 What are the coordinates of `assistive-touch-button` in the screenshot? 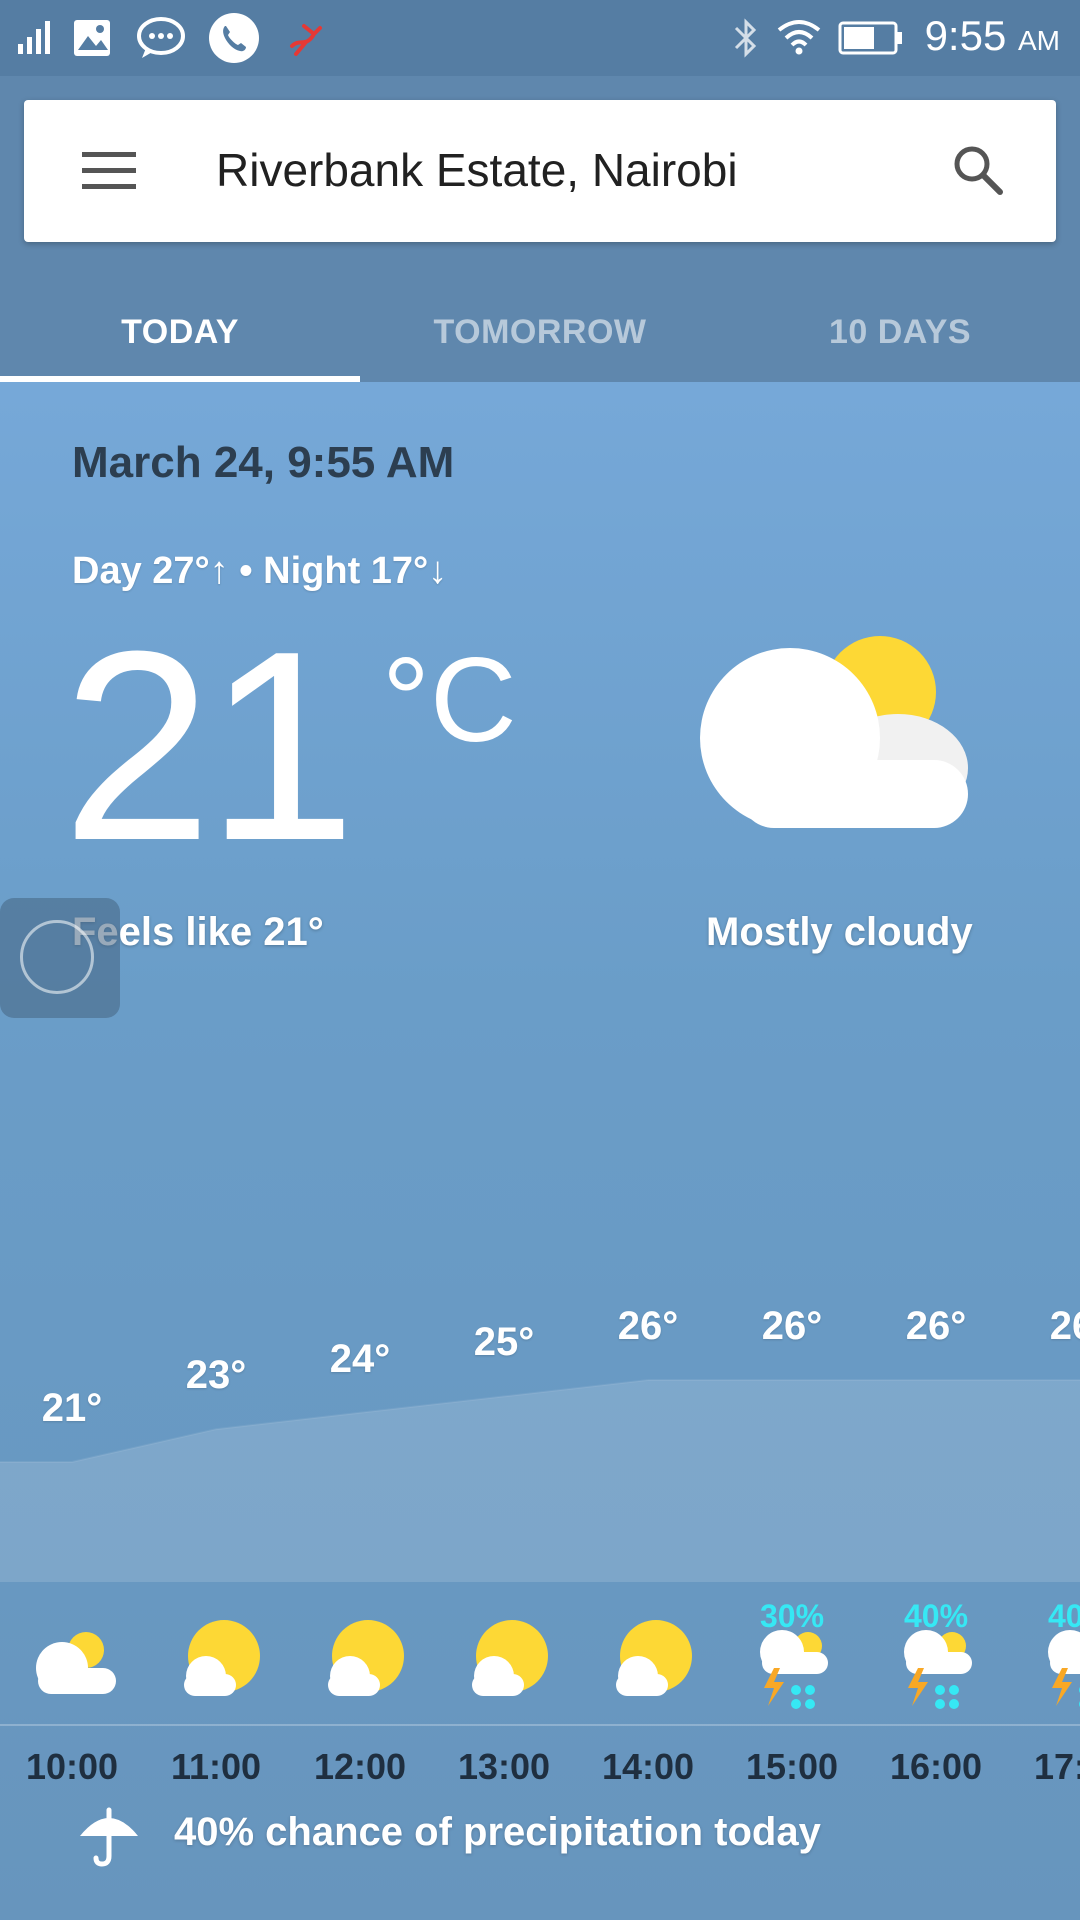 It's located at (60, 958).